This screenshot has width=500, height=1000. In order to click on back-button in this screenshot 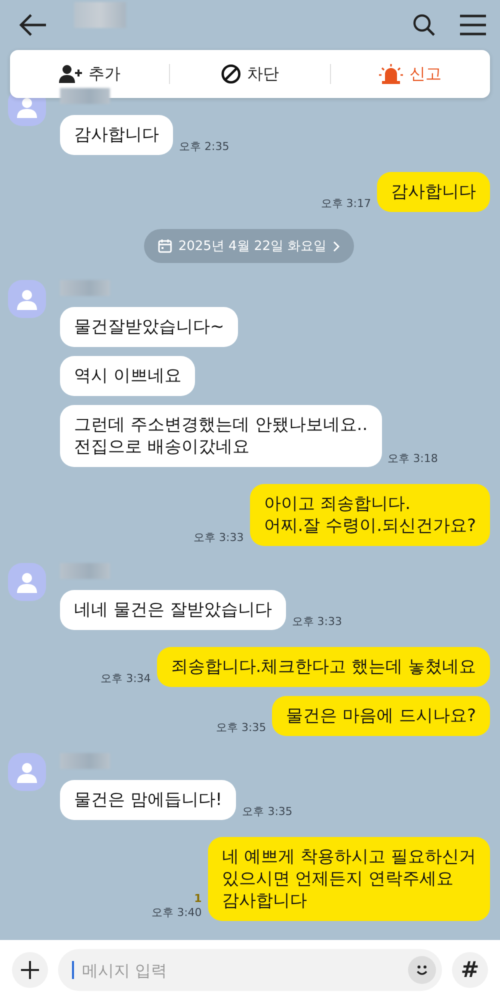, I will do `click(33, 25)`.